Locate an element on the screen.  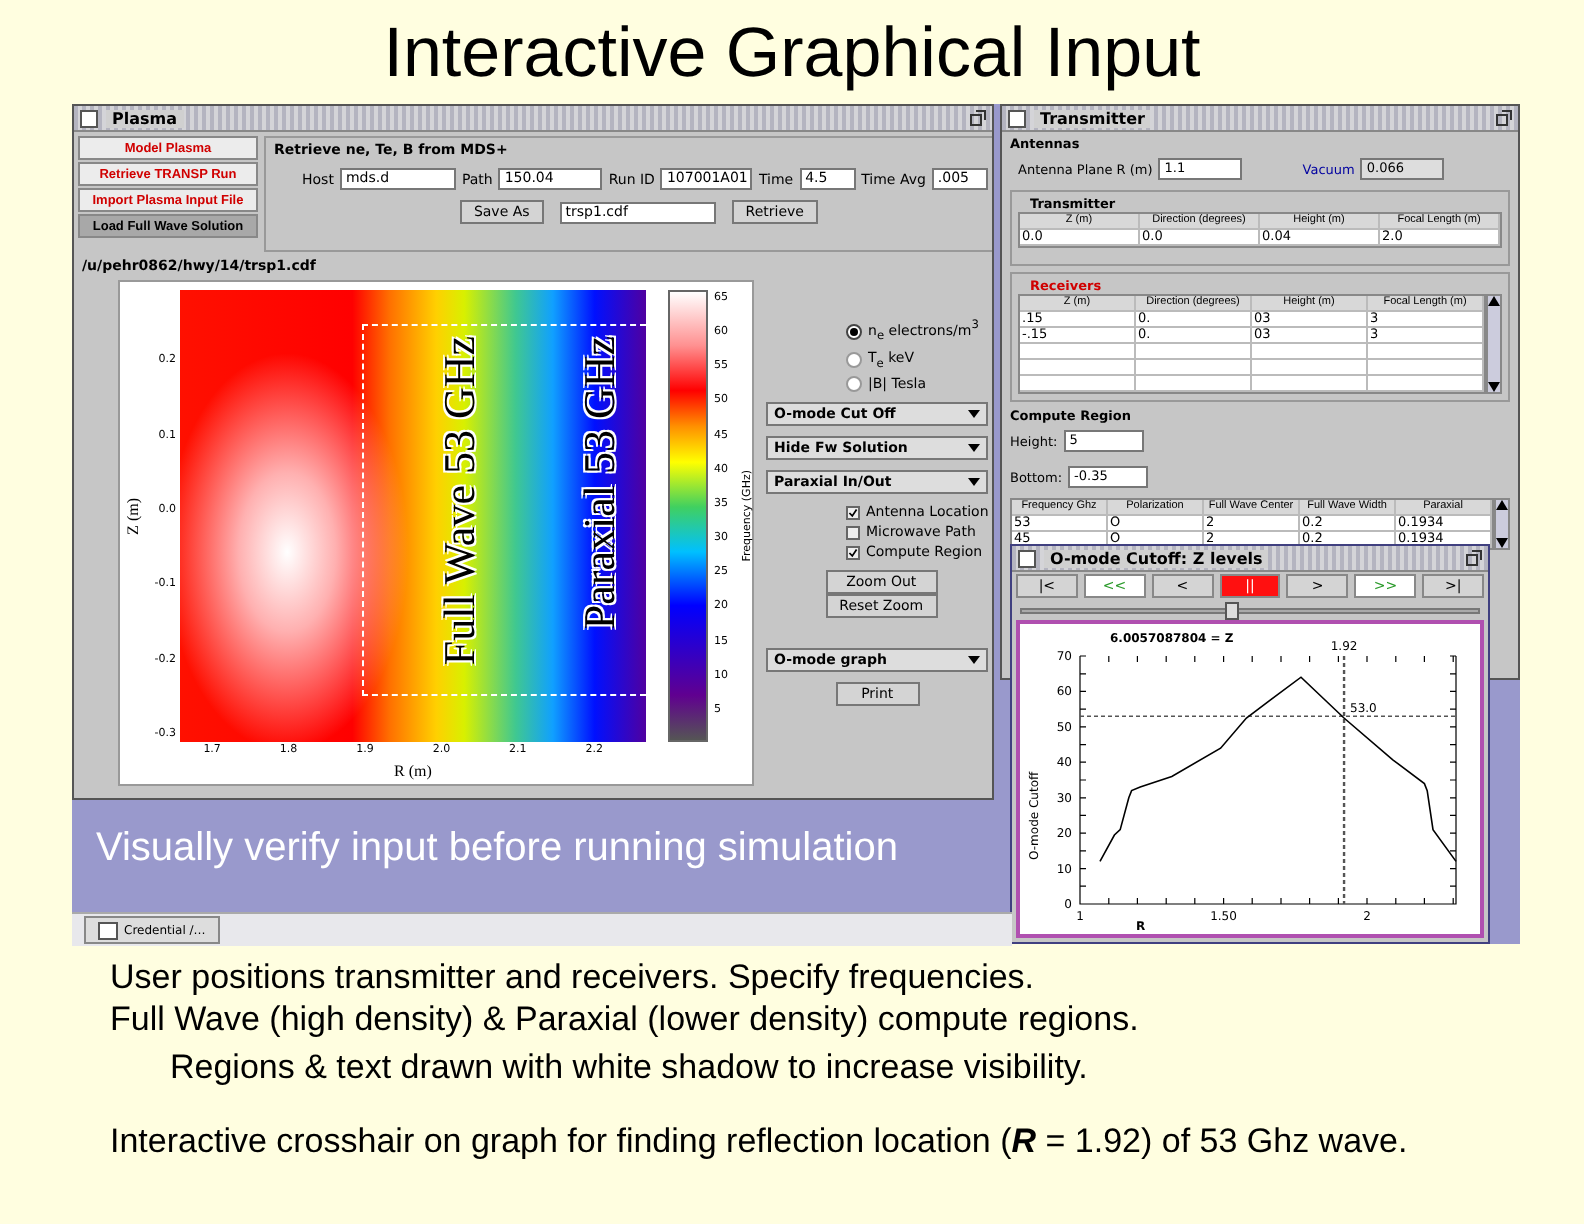
region-label: Paraxial 53 GHz is located at coordinates (599, 482).